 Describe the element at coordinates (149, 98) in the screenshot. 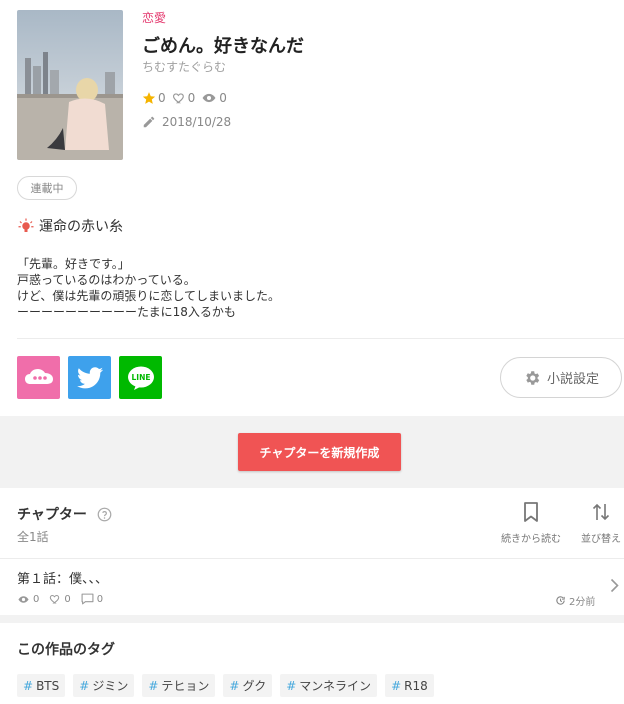

I see `star-icon` at that location.